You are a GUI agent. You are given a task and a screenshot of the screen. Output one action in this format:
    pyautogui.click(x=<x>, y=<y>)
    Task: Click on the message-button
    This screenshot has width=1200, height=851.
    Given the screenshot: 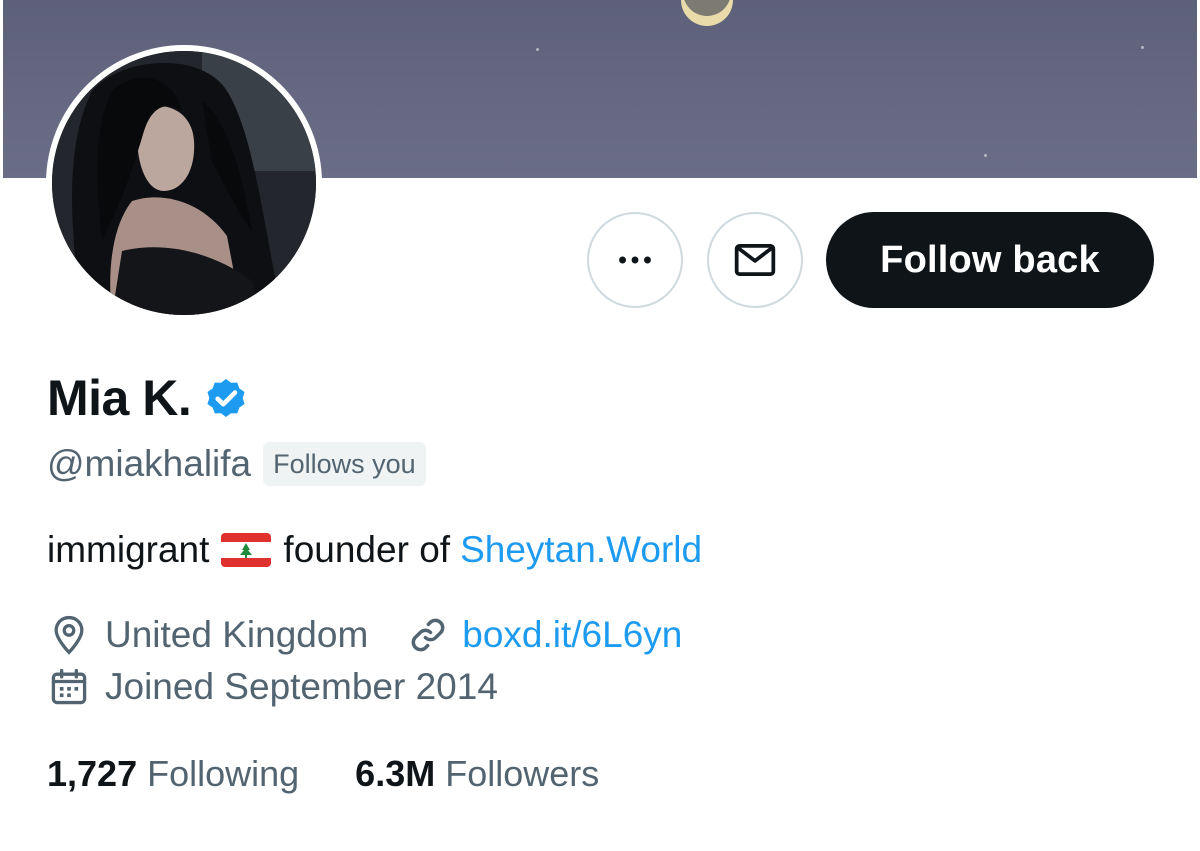 What is the action you would take?
    pyautogui.click(x=755, y=260)
    